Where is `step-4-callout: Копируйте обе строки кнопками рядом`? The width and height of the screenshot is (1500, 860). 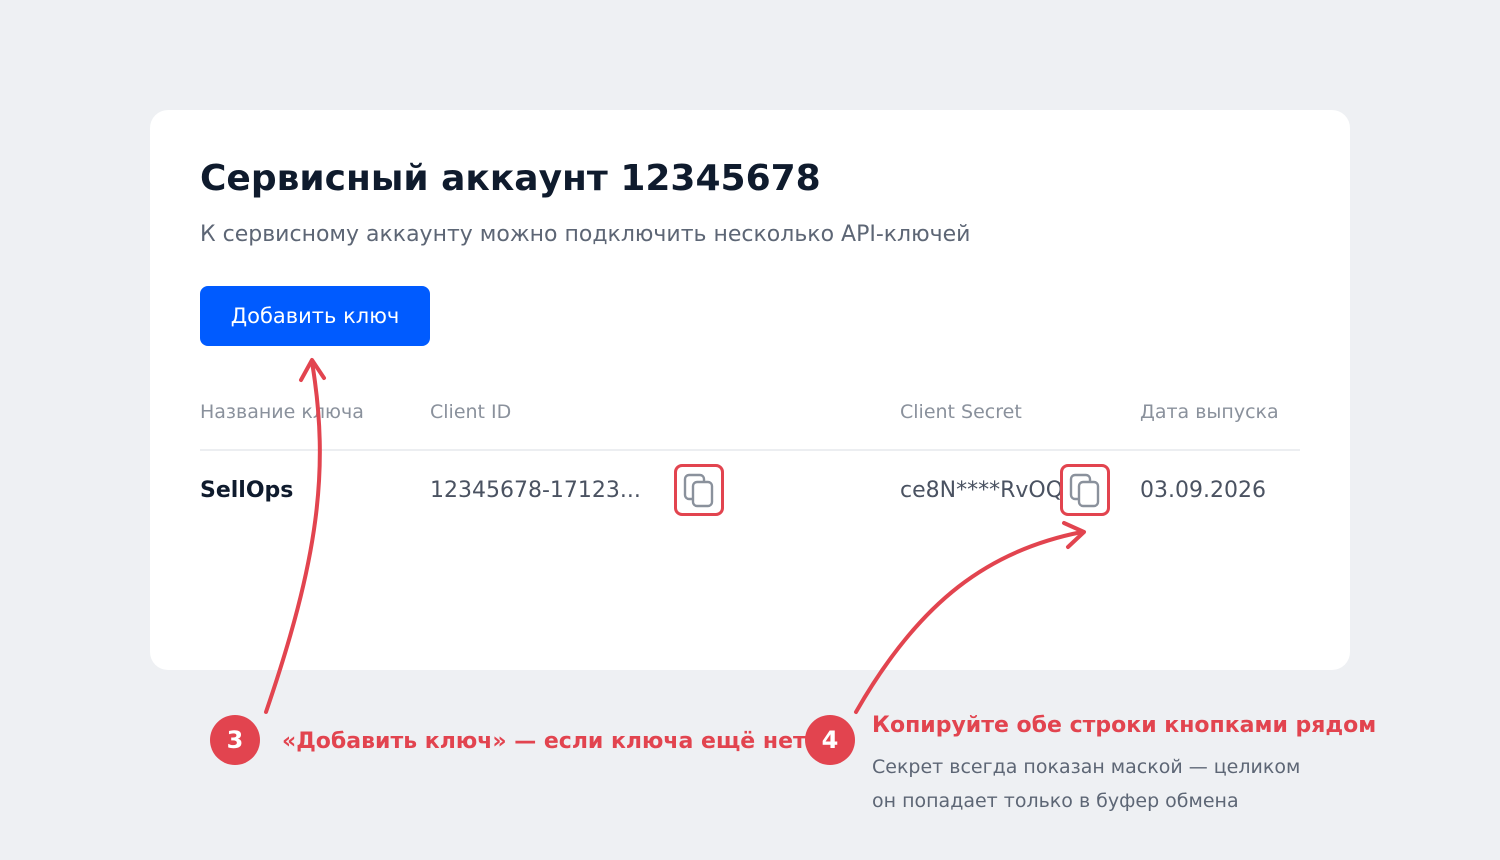
step-4-callout: Копируйте обе строки кнопками рядом is located at coordinates (1124, 725).